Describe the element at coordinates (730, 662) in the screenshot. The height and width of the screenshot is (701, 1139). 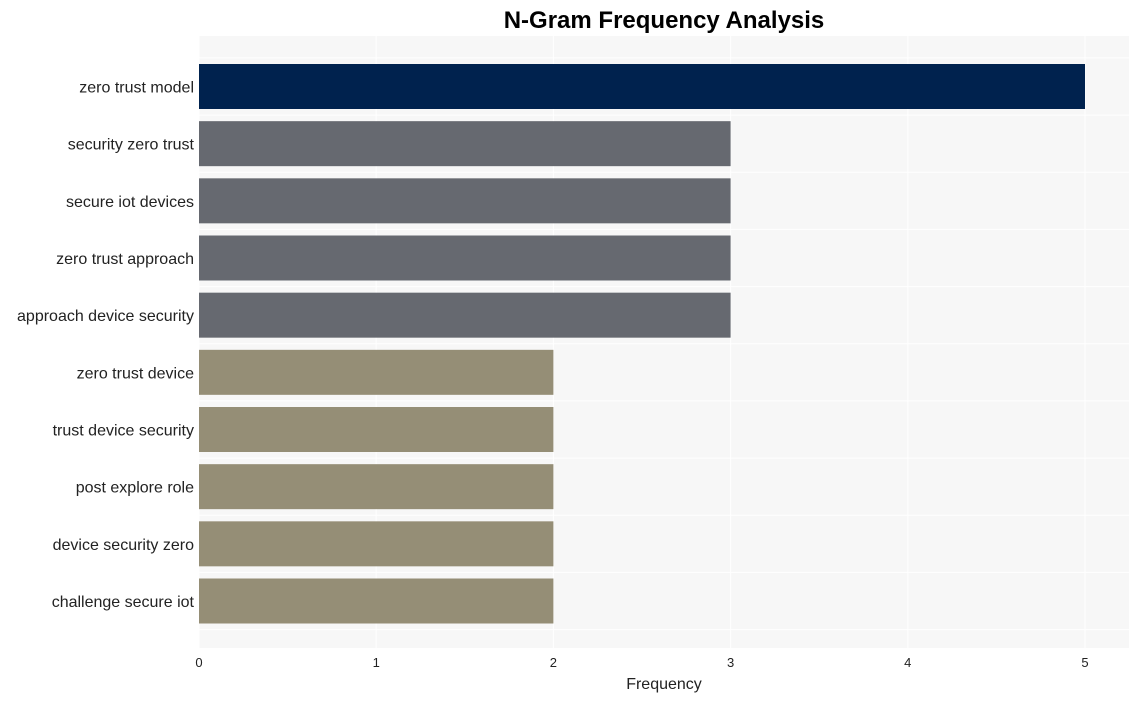
I see `x-tick-label: 3` at that location.